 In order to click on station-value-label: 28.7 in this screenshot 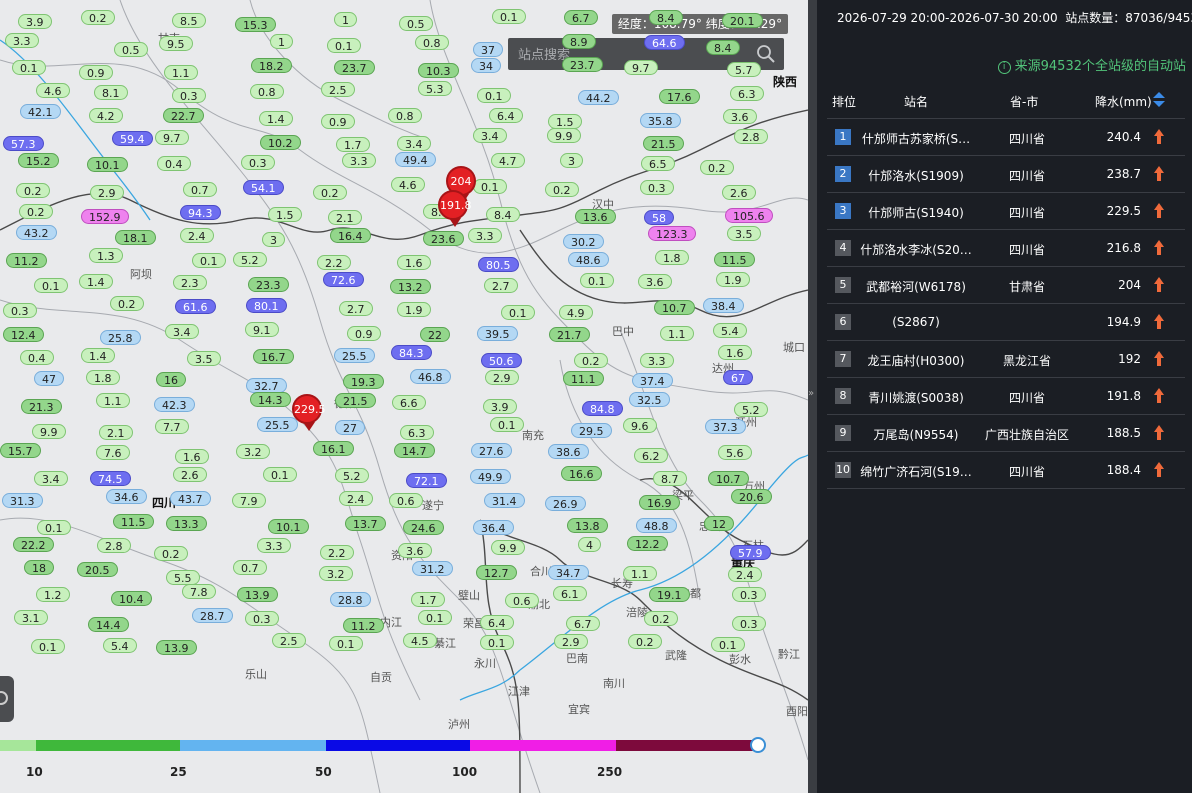, I will do `click(212, 615)`.